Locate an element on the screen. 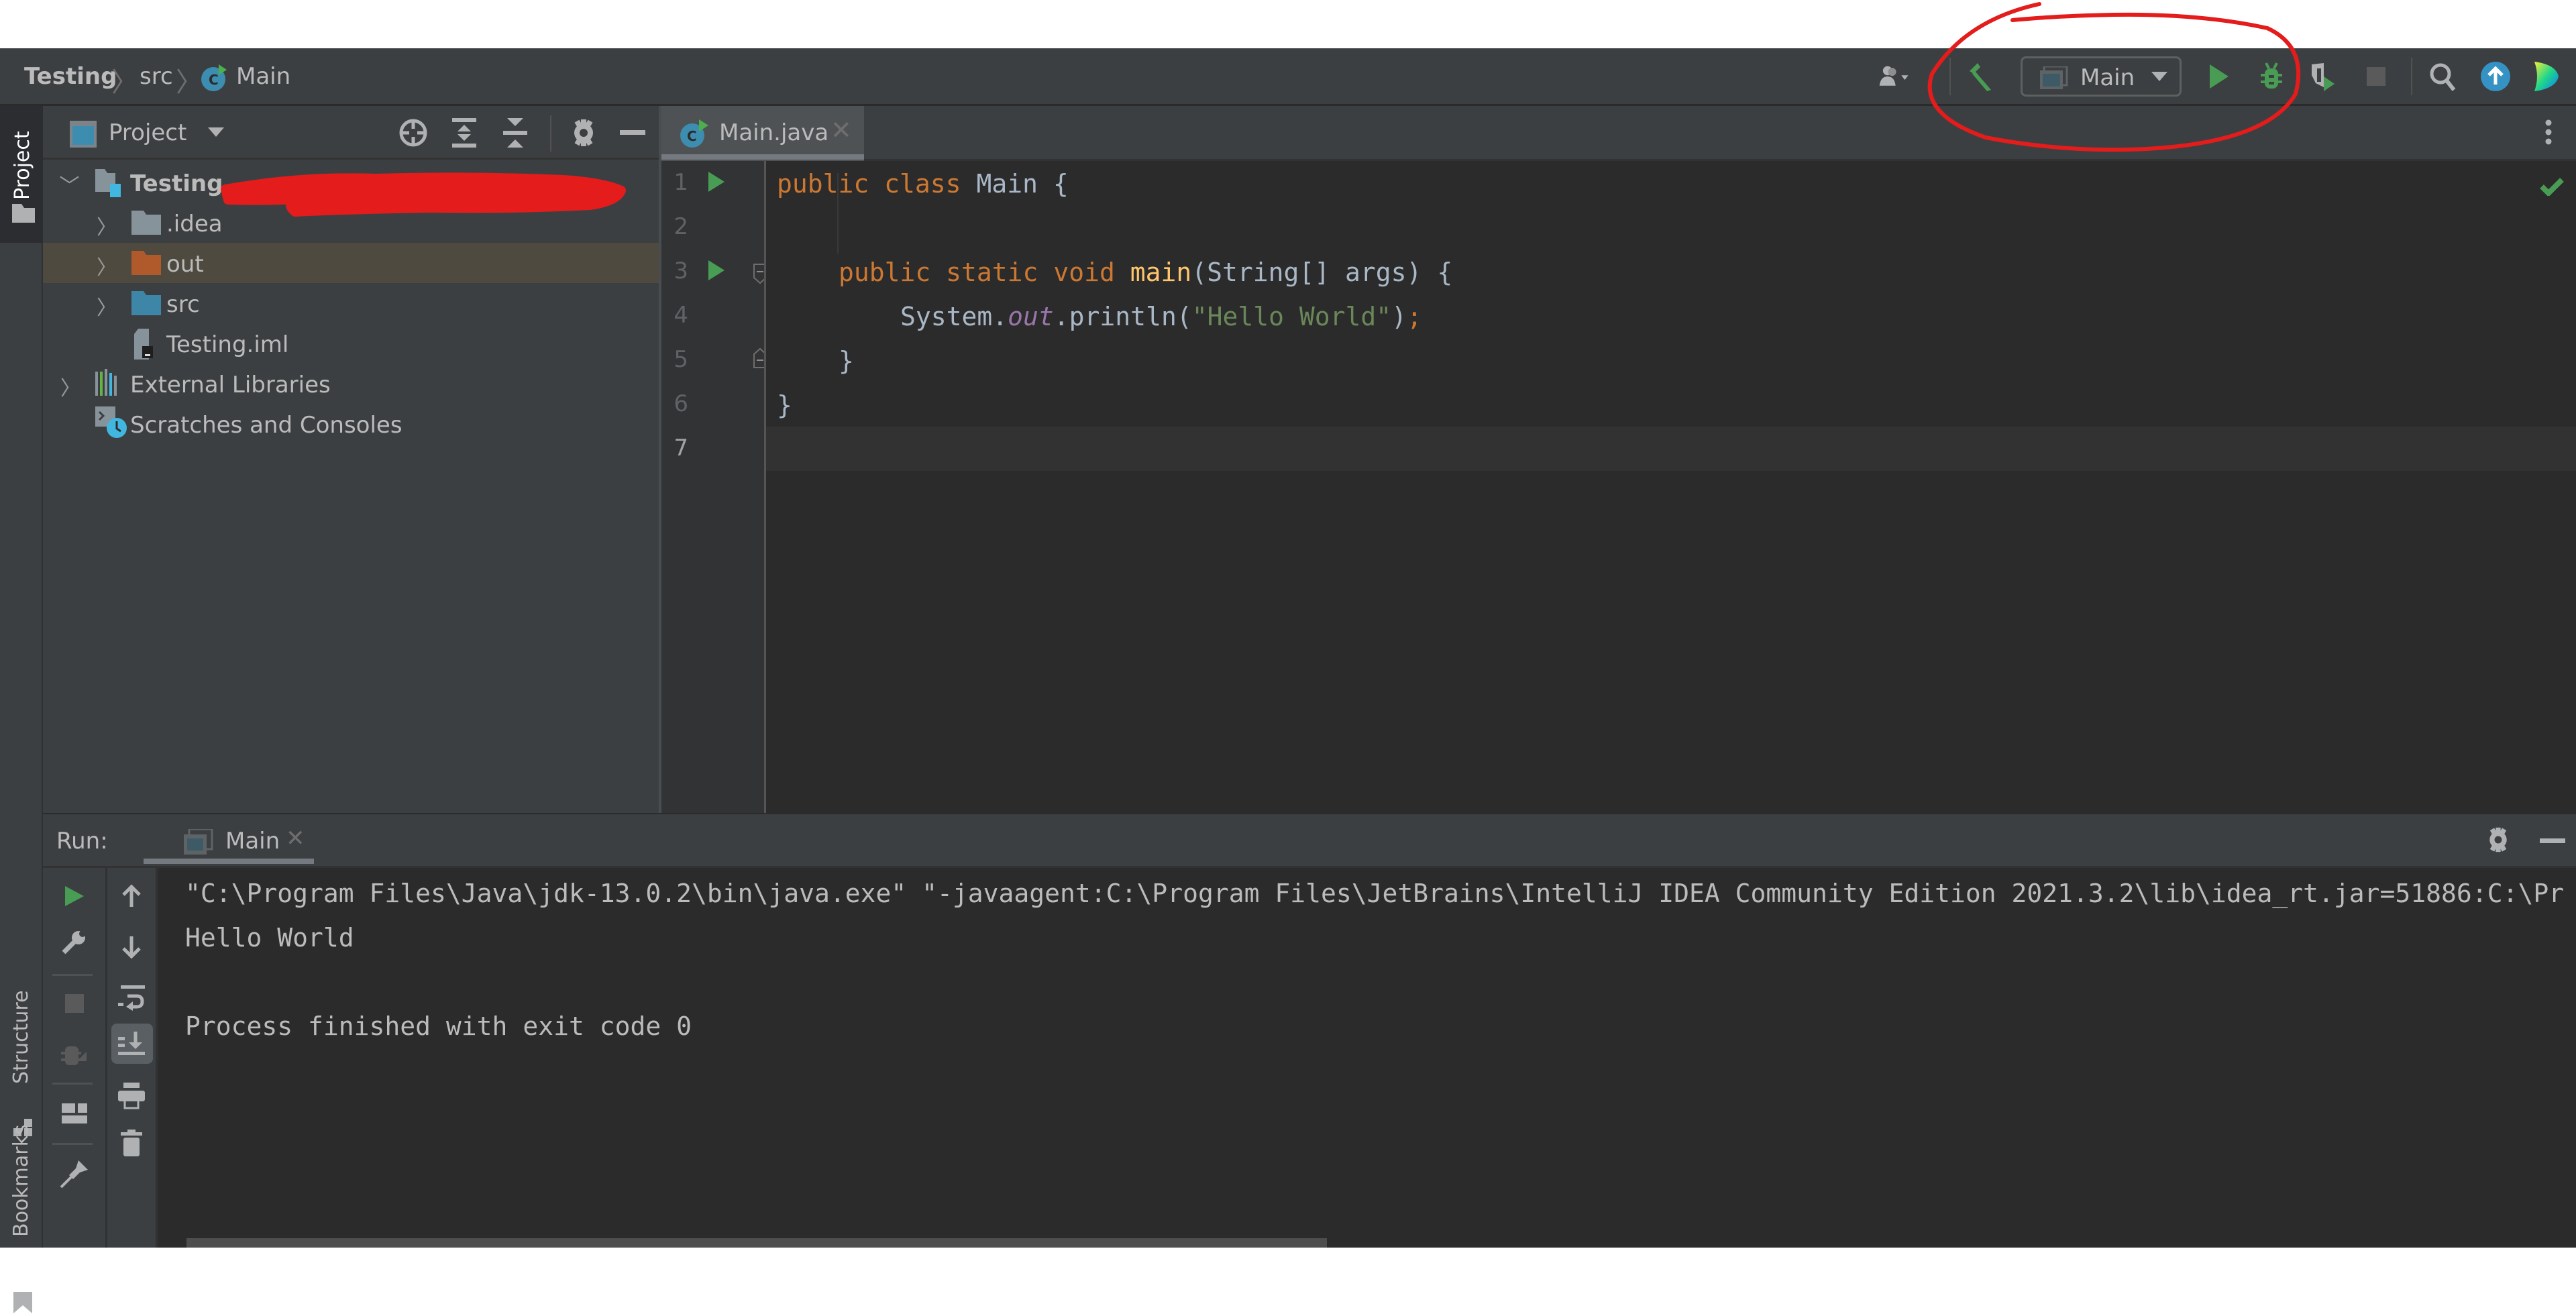  console-line-exit-status: Process finished with exit code 0 is located at coordinates (438, 1026).